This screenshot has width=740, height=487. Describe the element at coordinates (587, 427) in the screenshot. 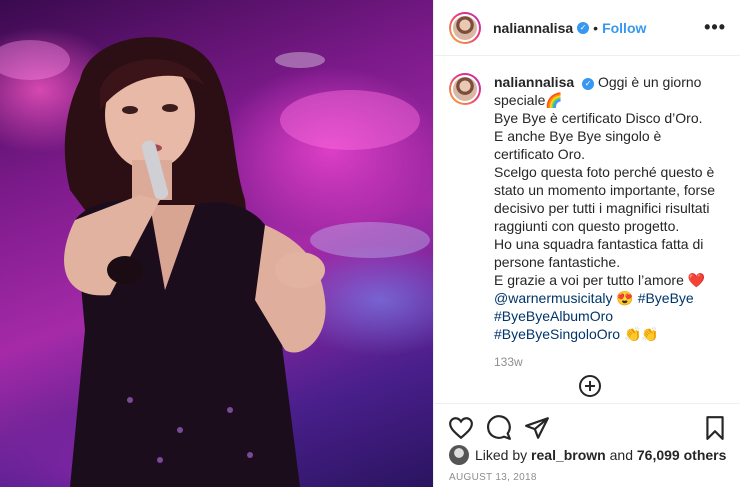

I see `action-bar` at that location.